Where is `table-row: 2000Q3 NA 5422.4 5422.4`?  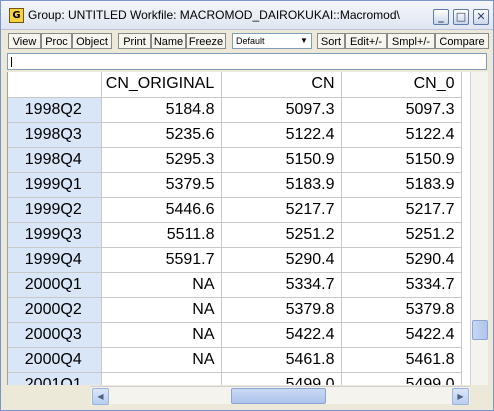
table-row: 2000Q3 NA 5422.4 5422.4 is located at coordinates (235, 335).